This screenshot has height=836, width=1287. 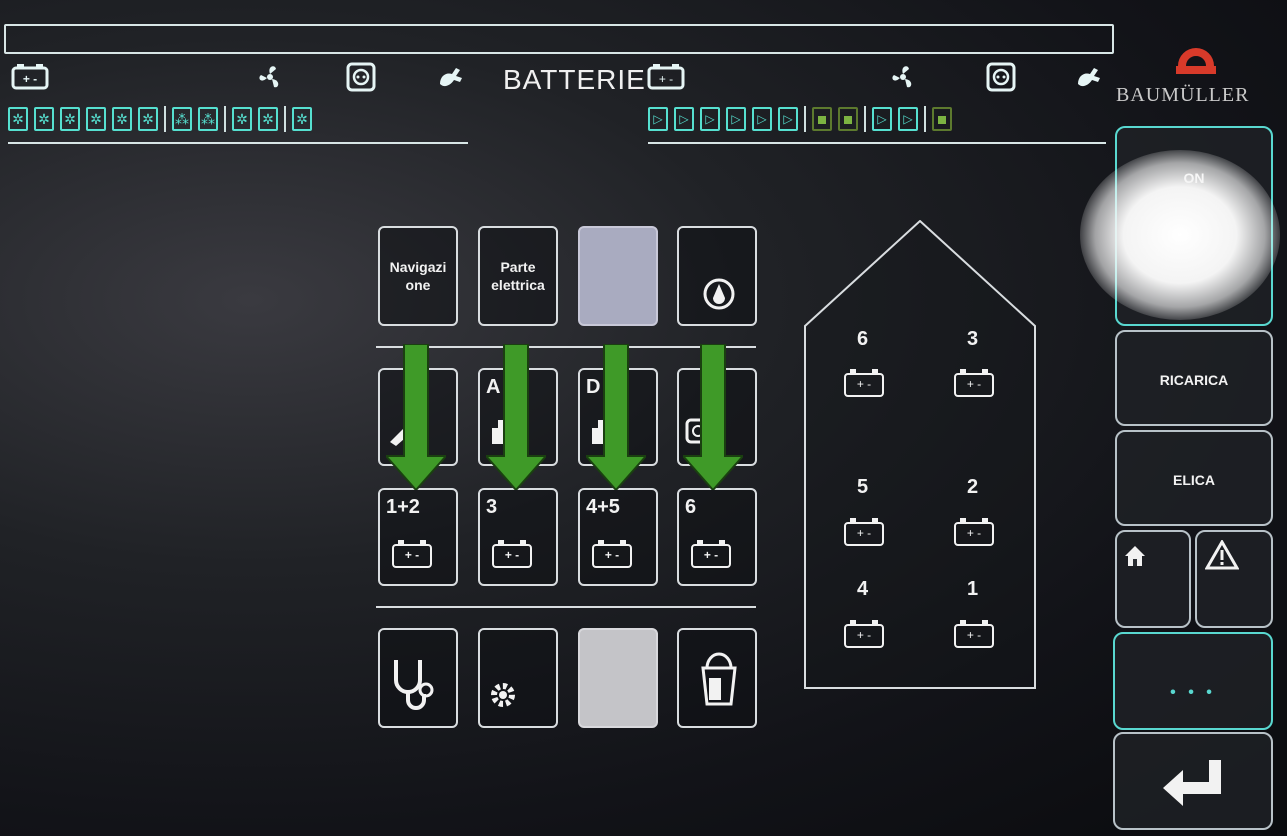 I want to click on right-status-cells: ▷ ▷ ▷ ▷ ▷ ▷ ▷ ▷, so click(x=800, y=119).